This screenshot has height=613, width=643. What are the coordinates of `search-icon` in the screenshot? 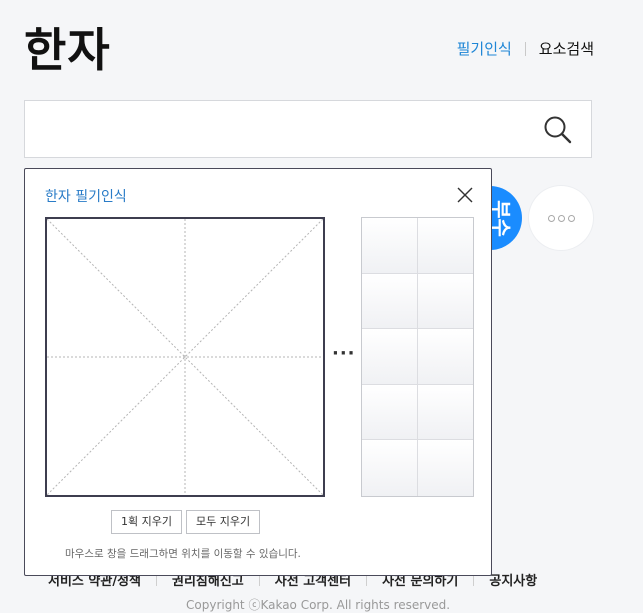 It's located at (558, 130).